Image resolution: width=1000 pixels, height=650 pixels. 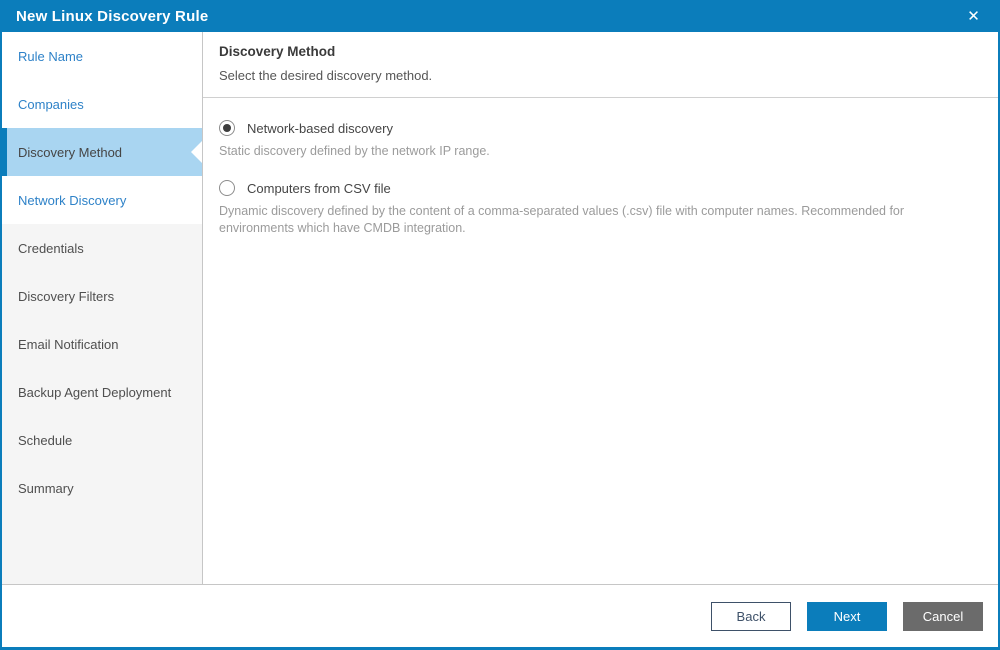 What do you see at coordinates (751, 616) in the screenshot?
I see `back-button: Back` at bounding box center [751, 616].